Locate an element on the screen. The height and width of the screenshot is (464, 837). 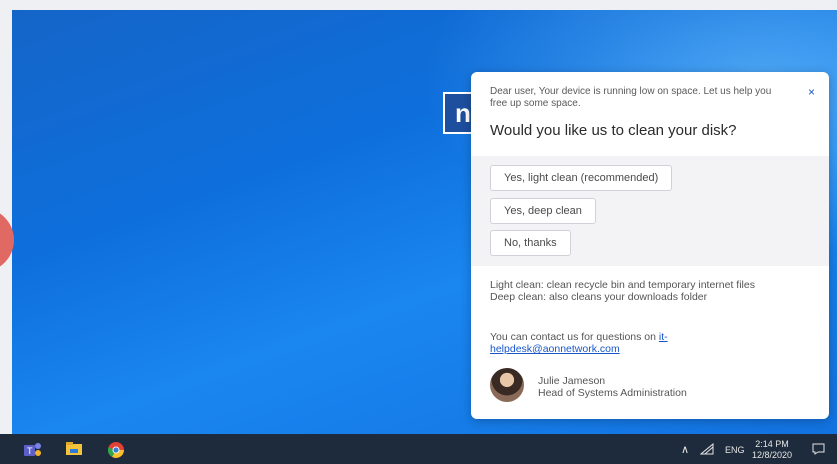
deep-clean-button: Yes, deep clean is located at coordinates (543, 211).